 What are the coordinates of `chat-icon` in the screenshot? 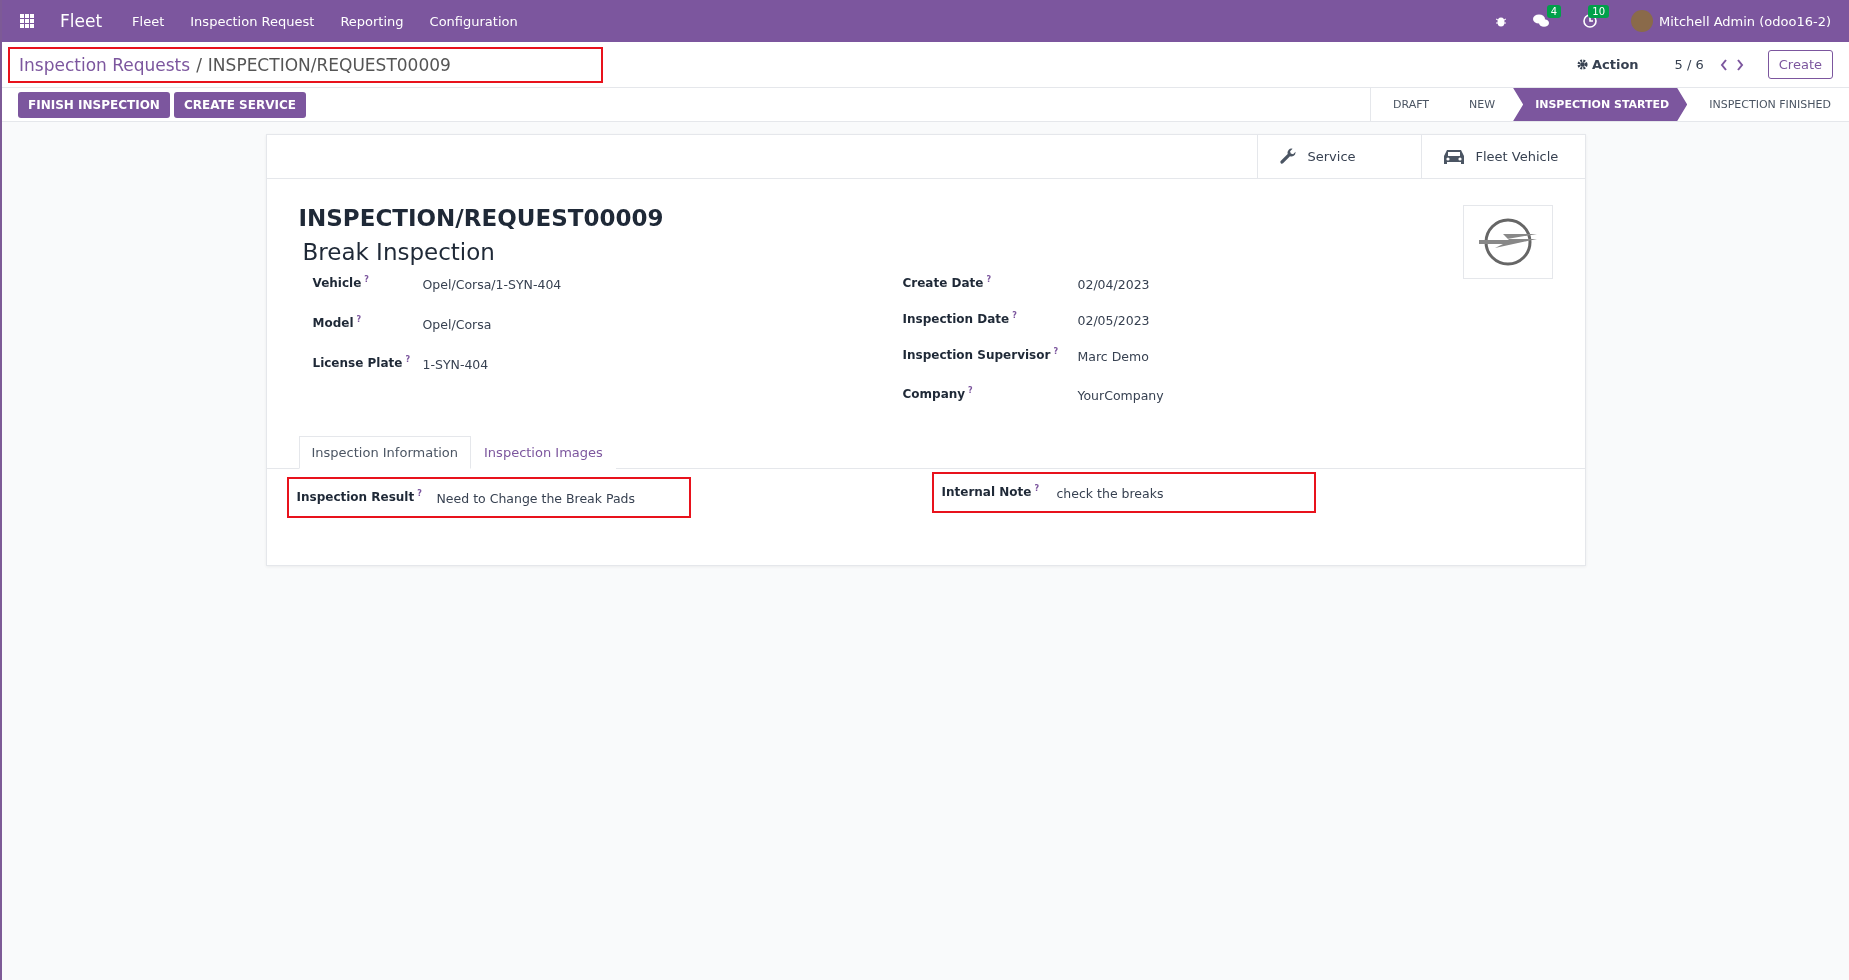 It's located at (1541, 21).